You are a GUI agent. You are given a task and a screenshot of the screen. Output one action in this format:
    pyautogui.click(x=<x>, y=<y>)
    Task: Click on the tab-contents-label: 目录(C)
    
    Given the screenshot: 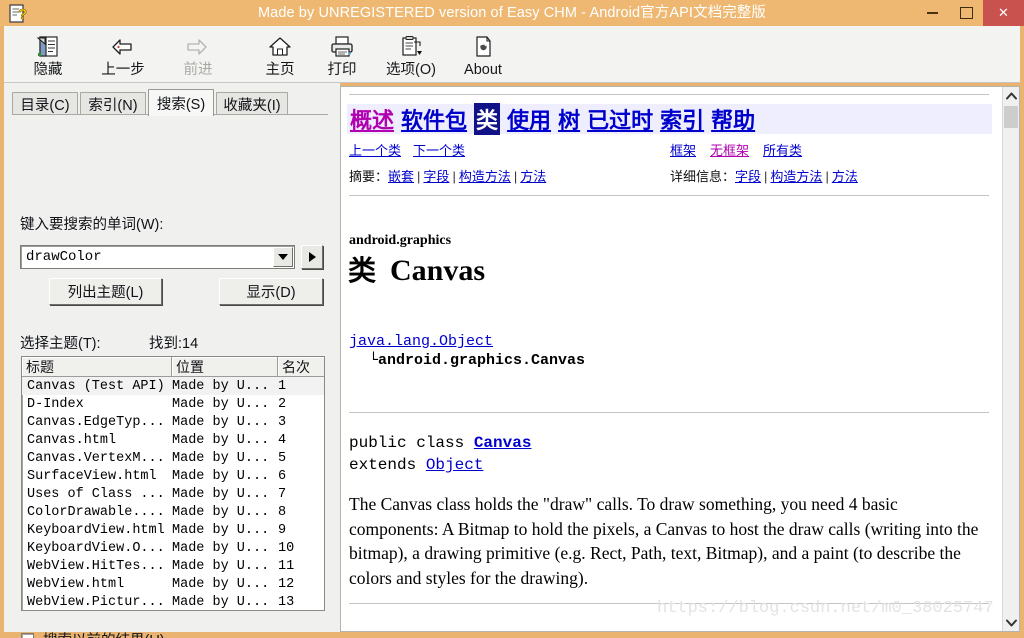 What is the action you would take?
    pyautogui.click(x=45, y=105)
    